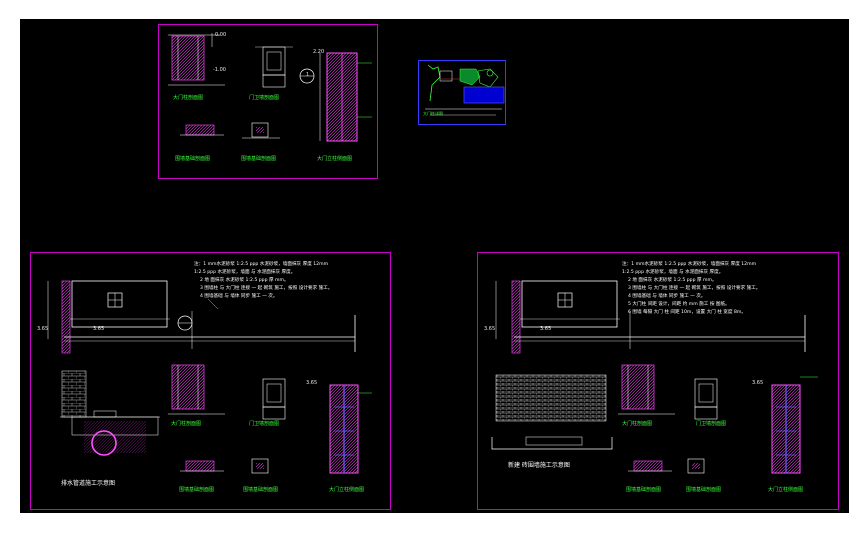  I want to click on sheet-title: 新建 砖围墙施工示意图, so click(539, 465).